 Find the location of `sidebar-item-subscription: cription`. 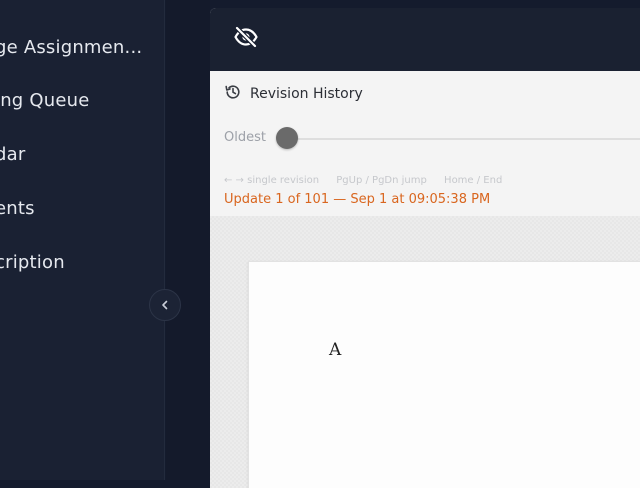

sidebar-item-subscription: cription is located at coordinates (35, 263).